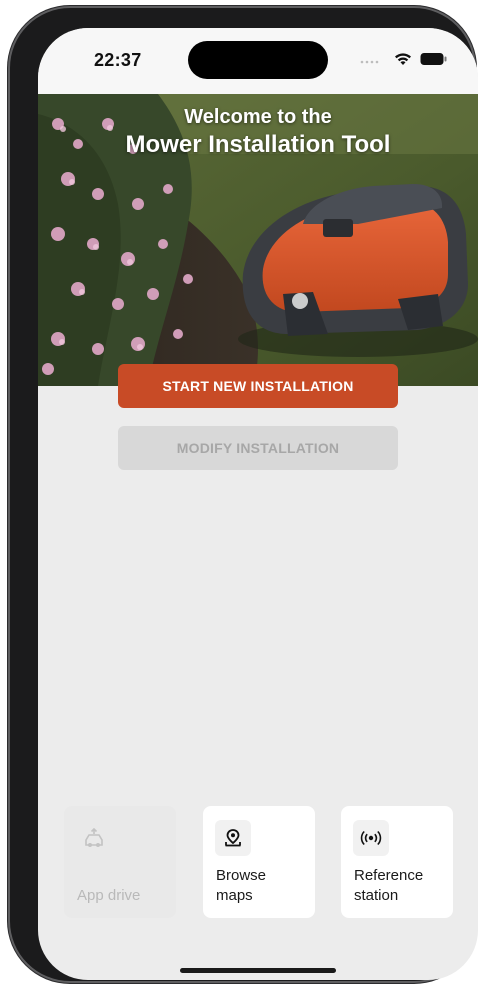 Image resolution: width=483 pixels, height=989 pixels. Describe the element at coordinates (241, 885) in the screenshot. I see `browse-maps-label: Browse maps` at that location.